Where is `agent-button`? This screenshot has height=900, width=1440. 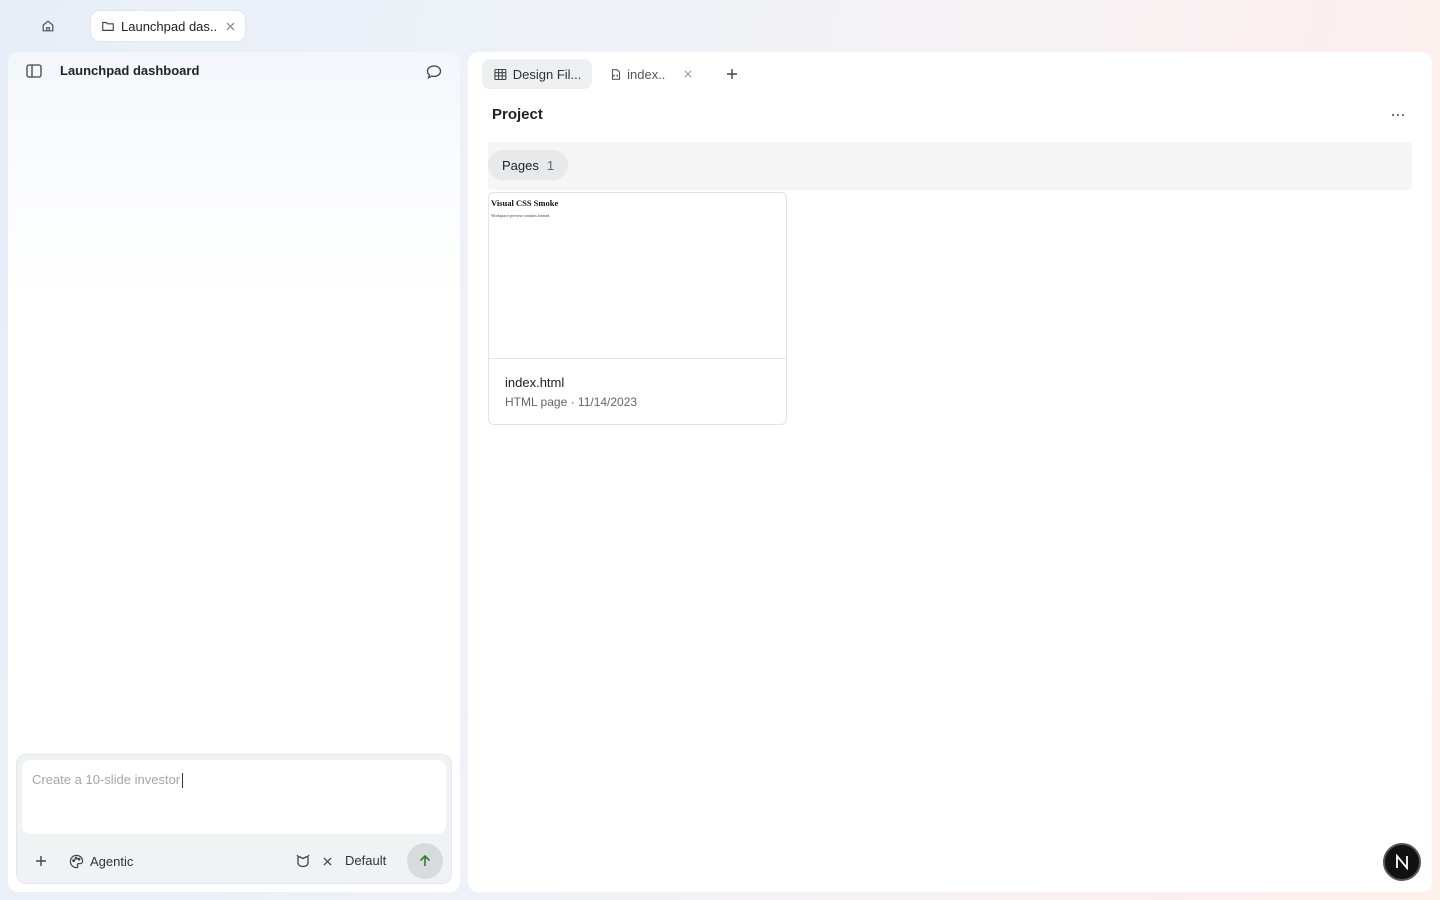
agent-button is located at coordinates (303, 861).